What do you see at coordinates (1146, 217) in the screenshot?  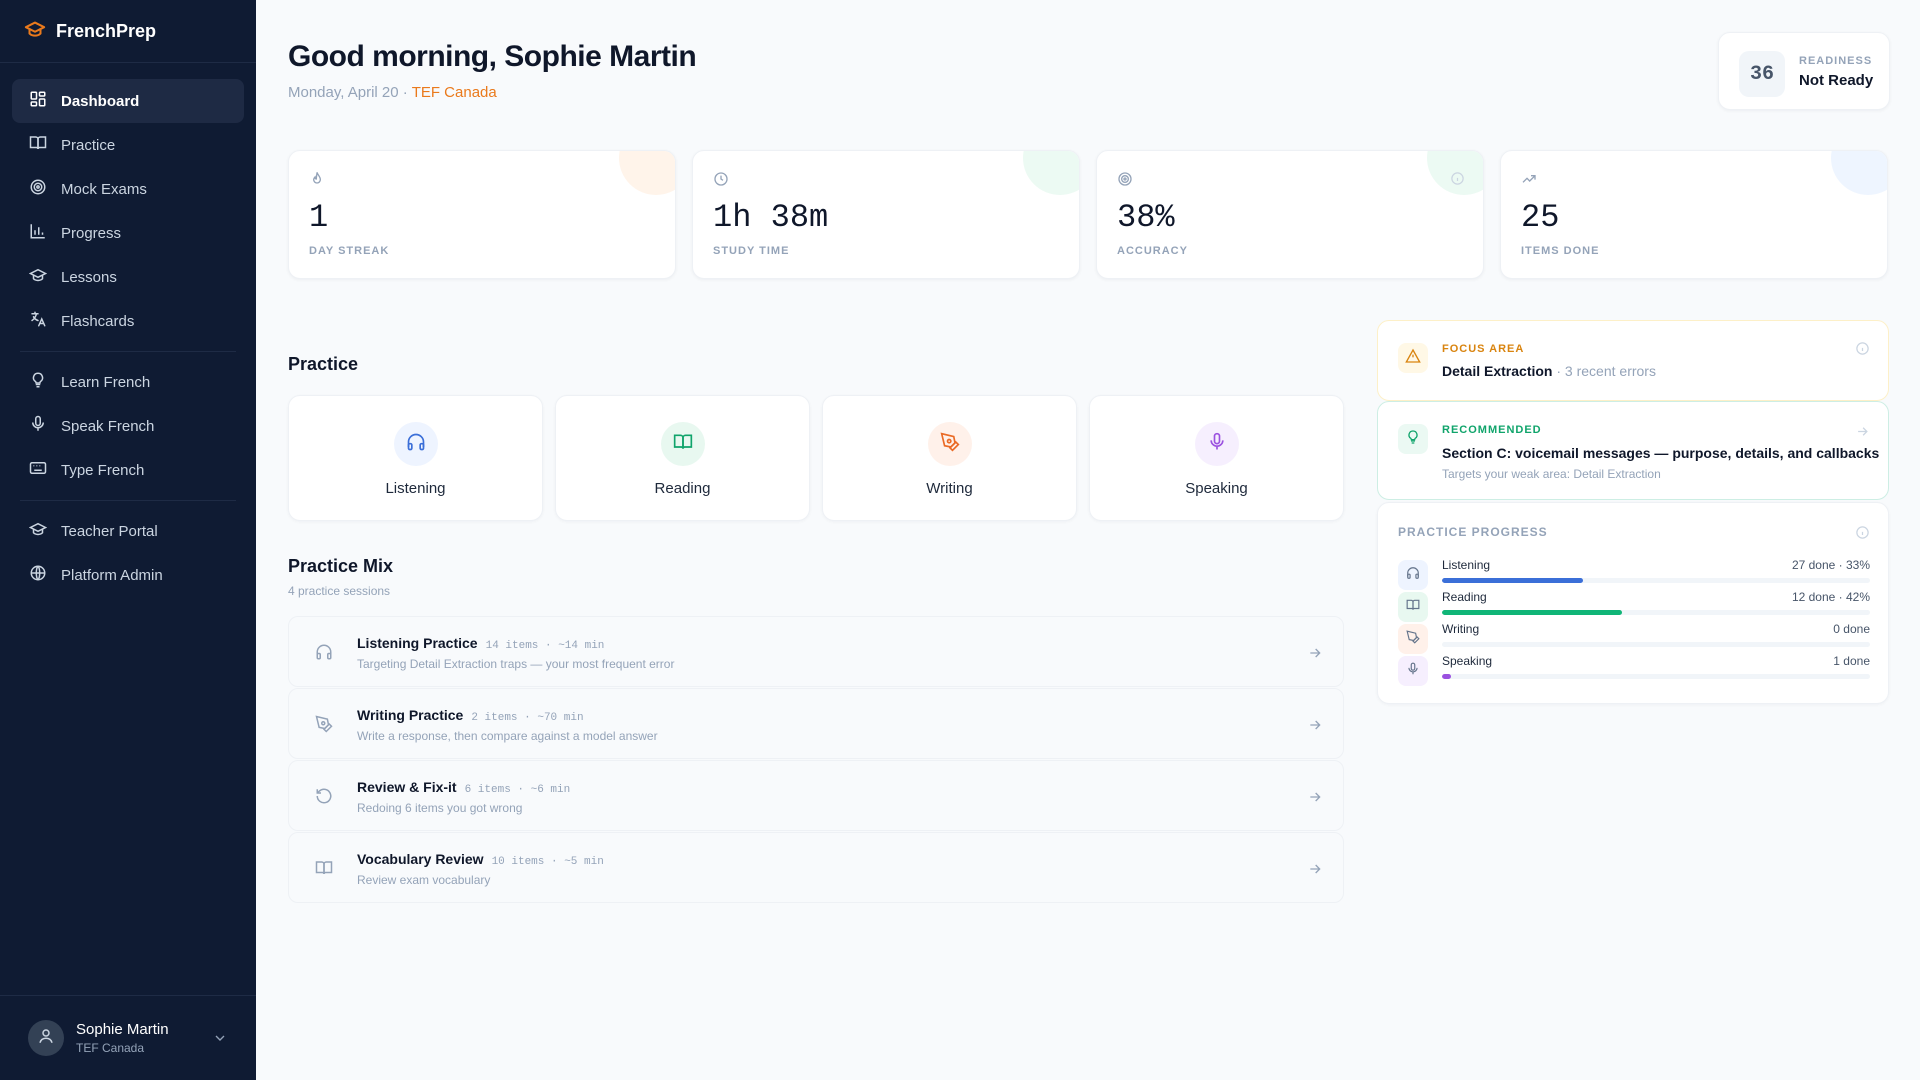 I see `stat-value: 38%` at bounding box center [1146, 217].